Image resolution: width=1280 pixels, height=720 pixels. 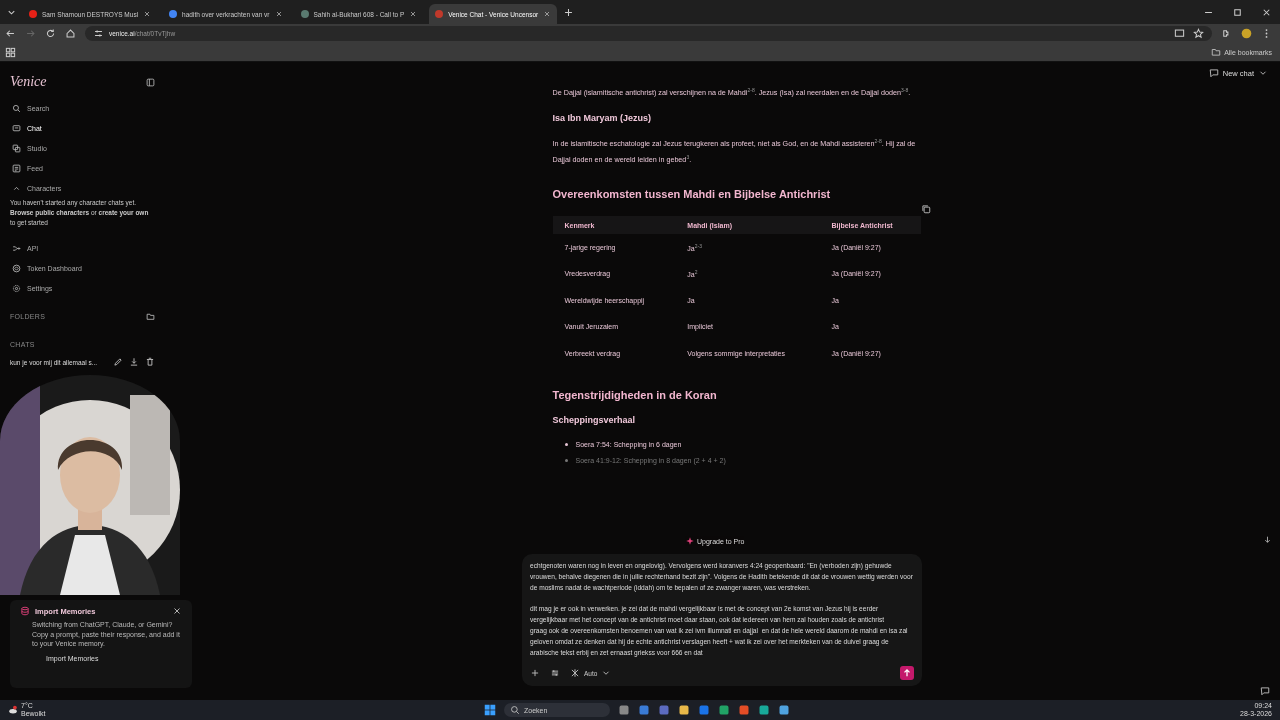 What do you see at coordinates (16, 168) in the screenshot?
I see `feed-icon` at bounding box center [16, 168].